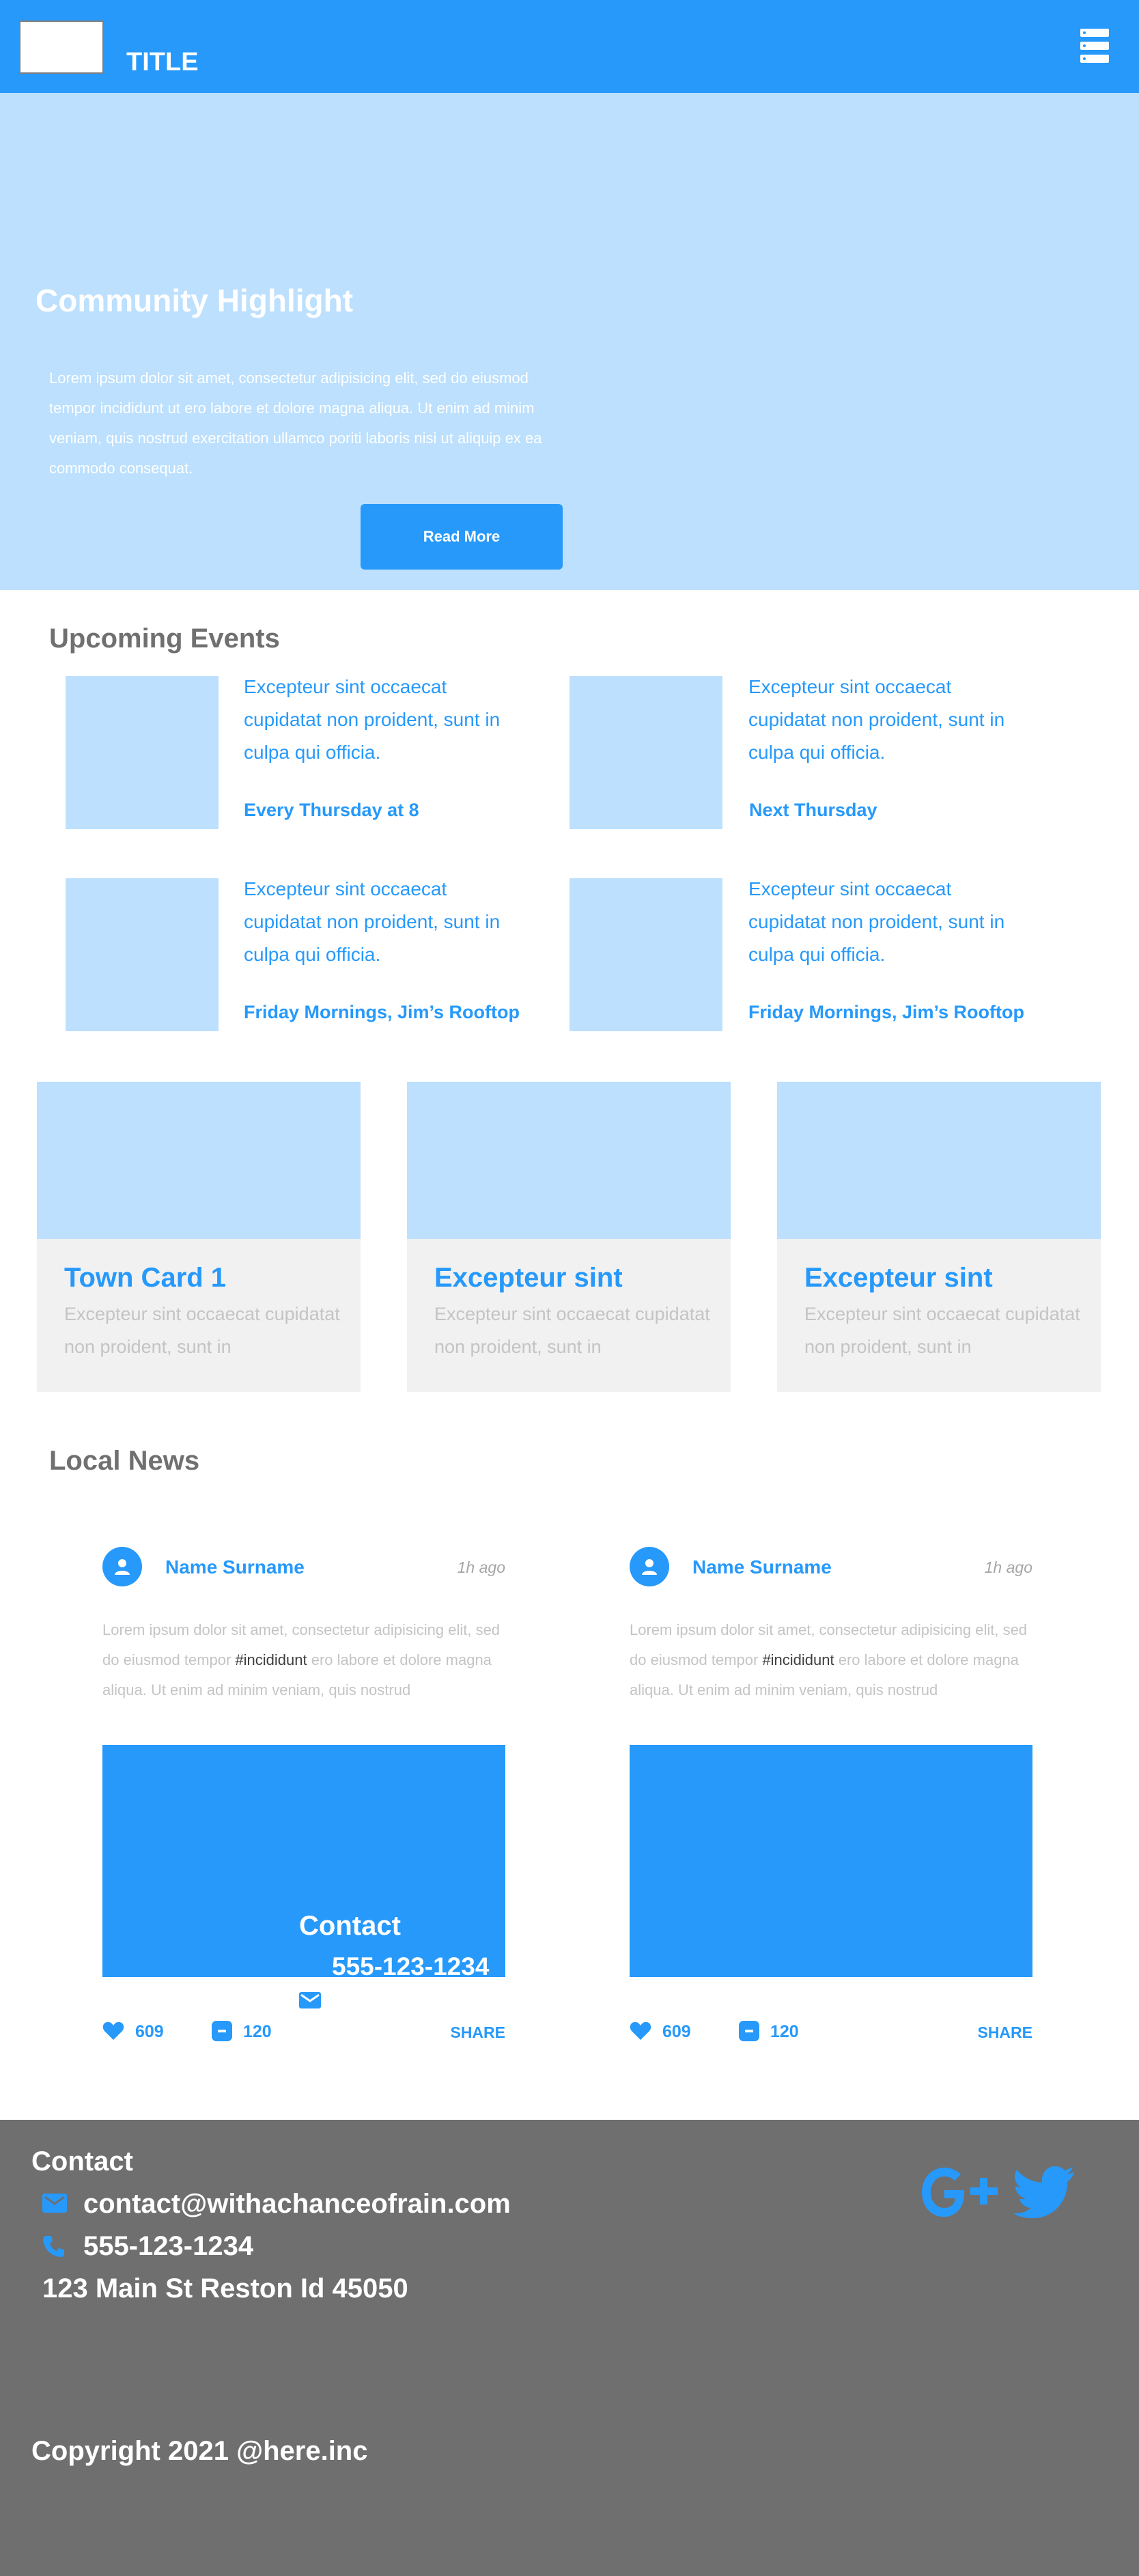 This screenshot has width=1139, height=2576. Describe the element at coordinates (411, 1967) in the screenshot. I see `overlay-phone: 555-123-1234` at that location.